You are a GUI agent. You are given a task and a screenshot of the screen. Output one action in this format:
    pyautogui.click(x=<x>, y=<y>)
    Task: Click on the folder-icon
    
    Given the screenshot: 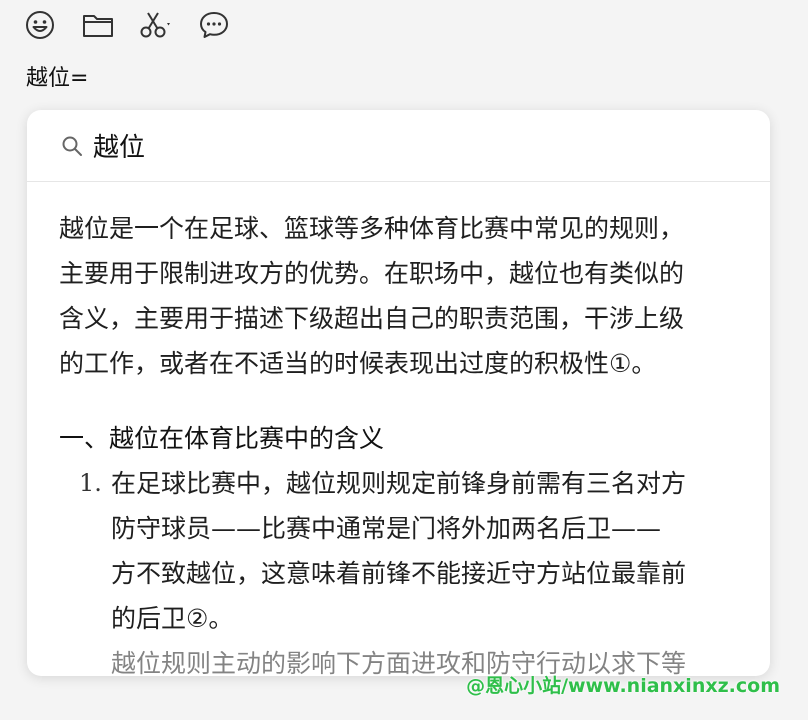 What is the action you would take?
    pyautogui.click(x=98, y=25)
    